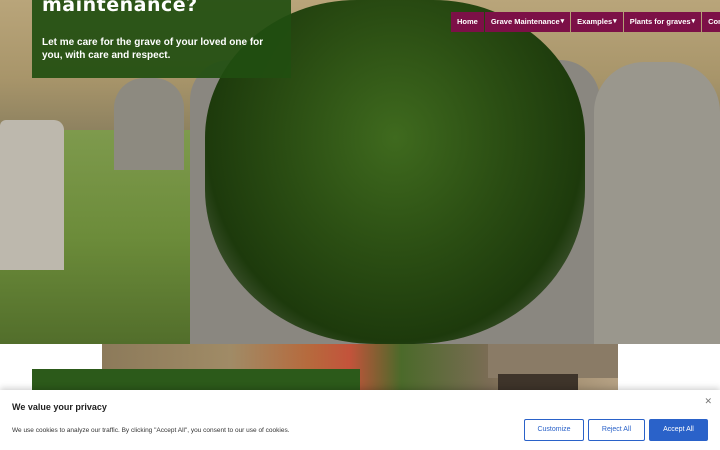  I want to click on reject-all-button: Reject All, so click(616, 430).